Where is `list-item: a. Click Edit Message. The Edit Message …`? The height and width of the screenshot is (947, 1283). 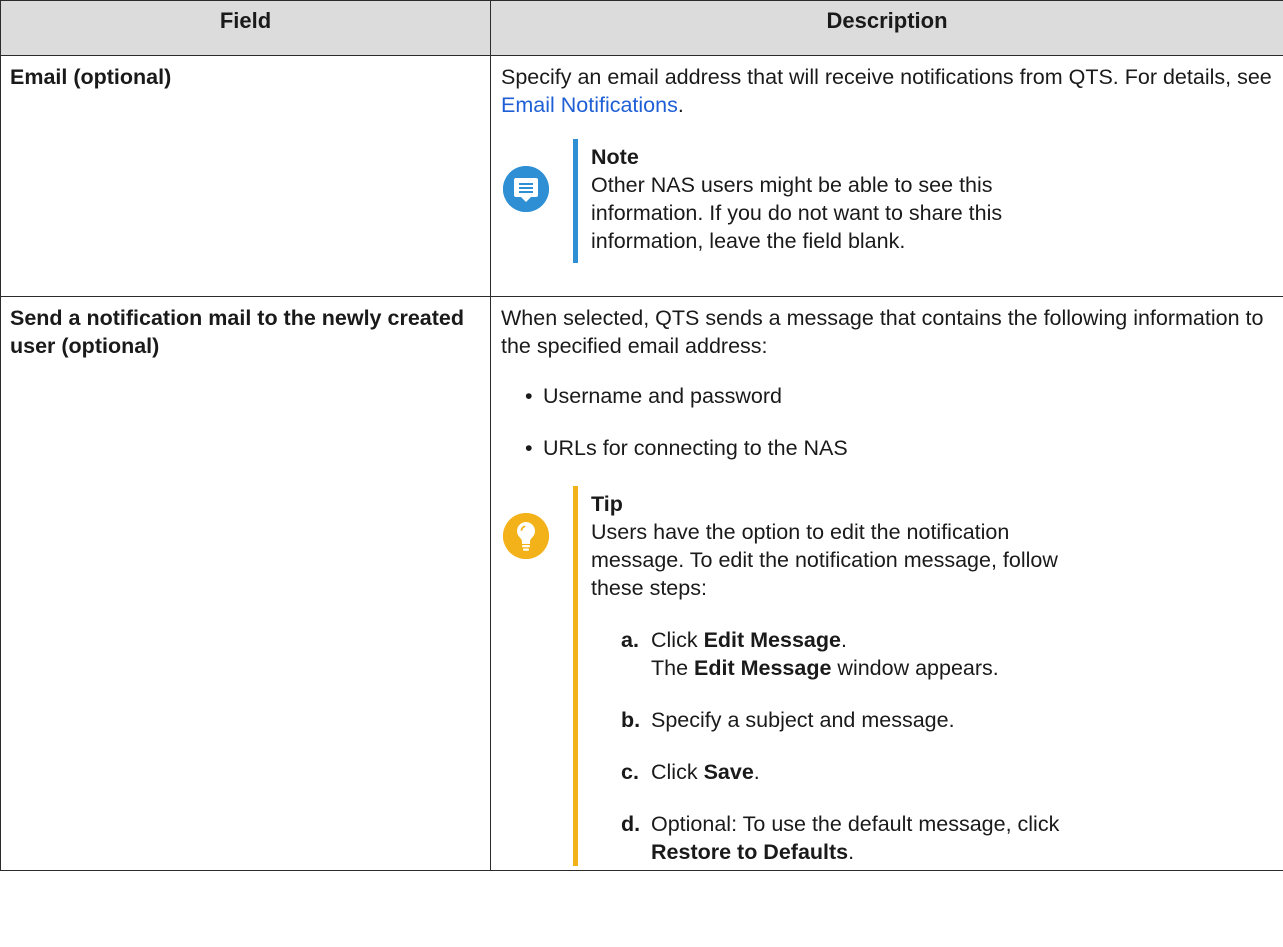 list-item: a. Click Edit Message. The Edit Message … is located at coordinates (947, 654).